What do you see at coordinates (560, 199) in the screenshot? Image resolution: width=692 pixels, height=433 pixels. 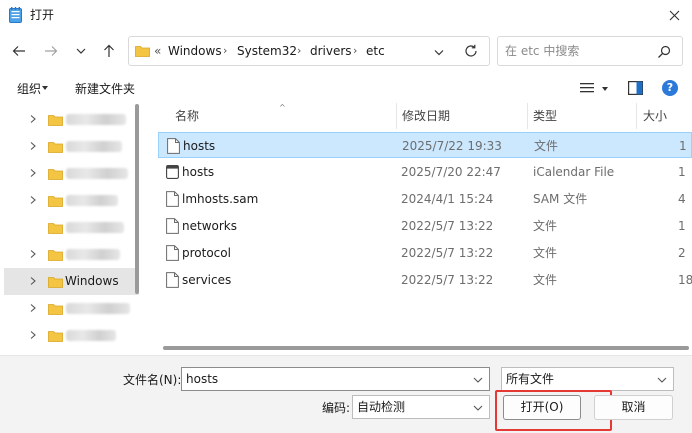 I see `file-type: SAM 文件` at bounding box center [560, 199].